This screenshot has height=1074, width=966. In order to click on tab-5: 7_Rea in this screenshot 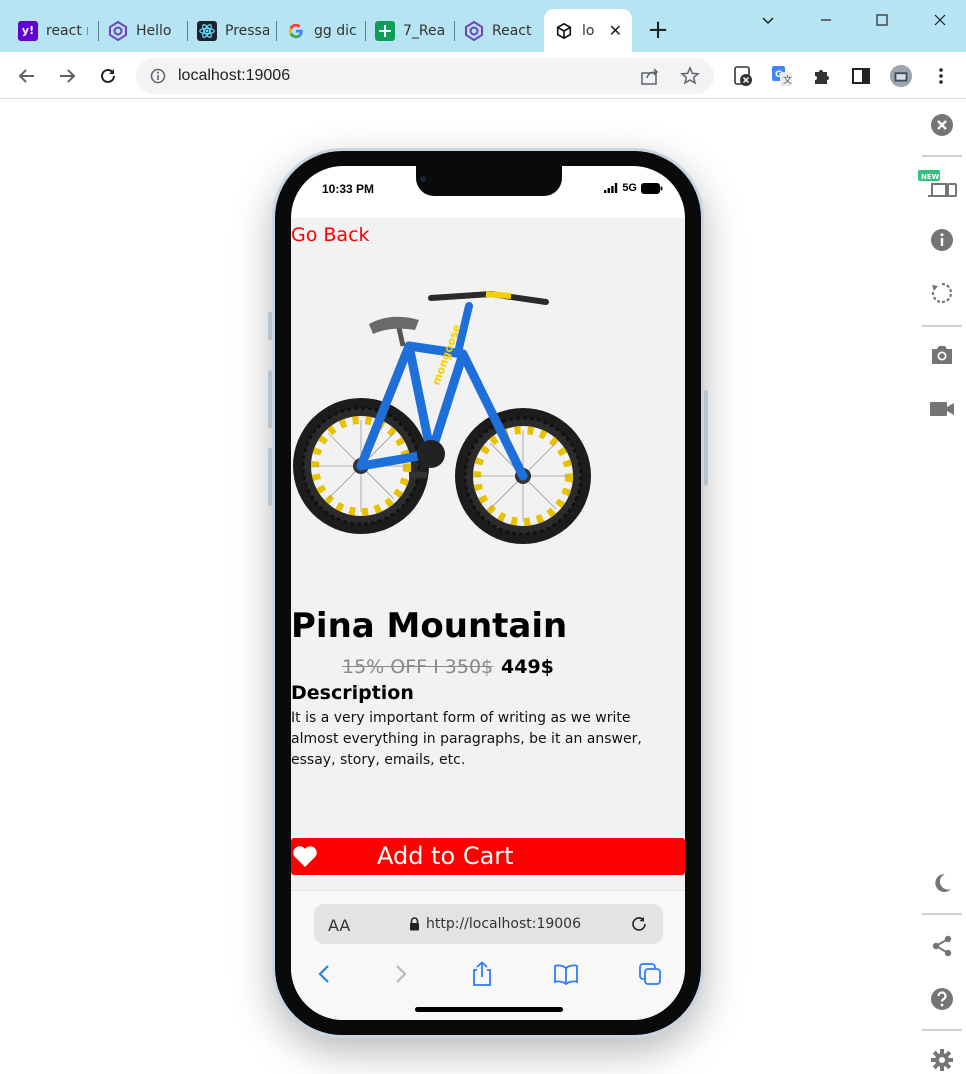, I will do `click(411, 30)`.